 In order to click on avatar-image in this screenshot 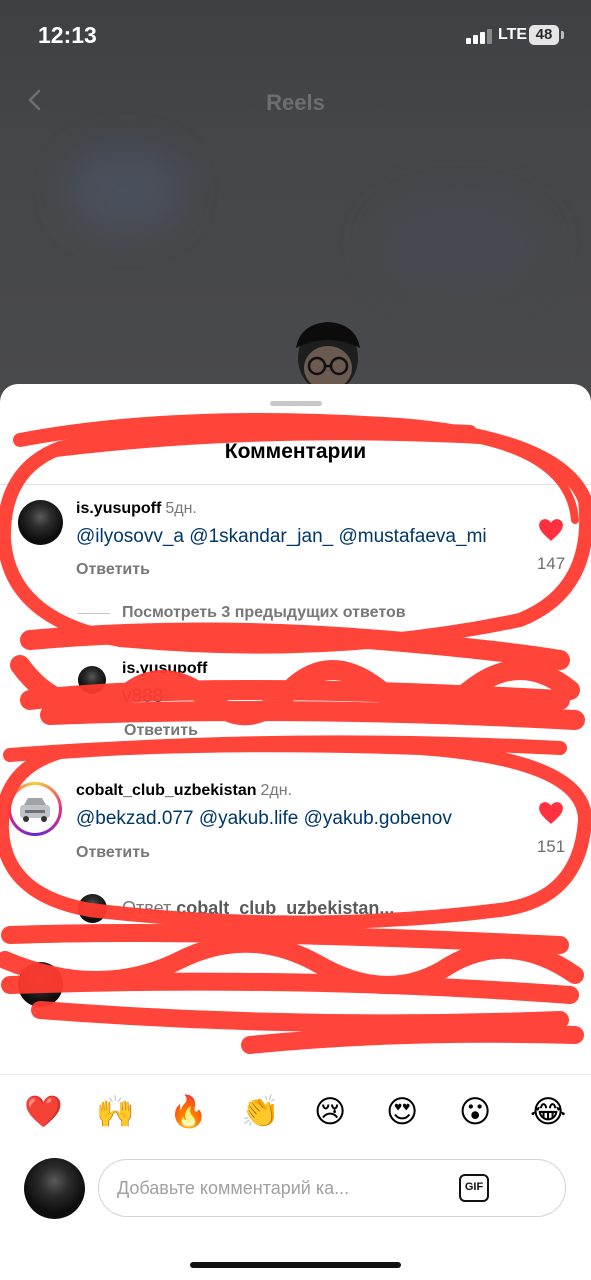, I will do `click(35, 809)`.